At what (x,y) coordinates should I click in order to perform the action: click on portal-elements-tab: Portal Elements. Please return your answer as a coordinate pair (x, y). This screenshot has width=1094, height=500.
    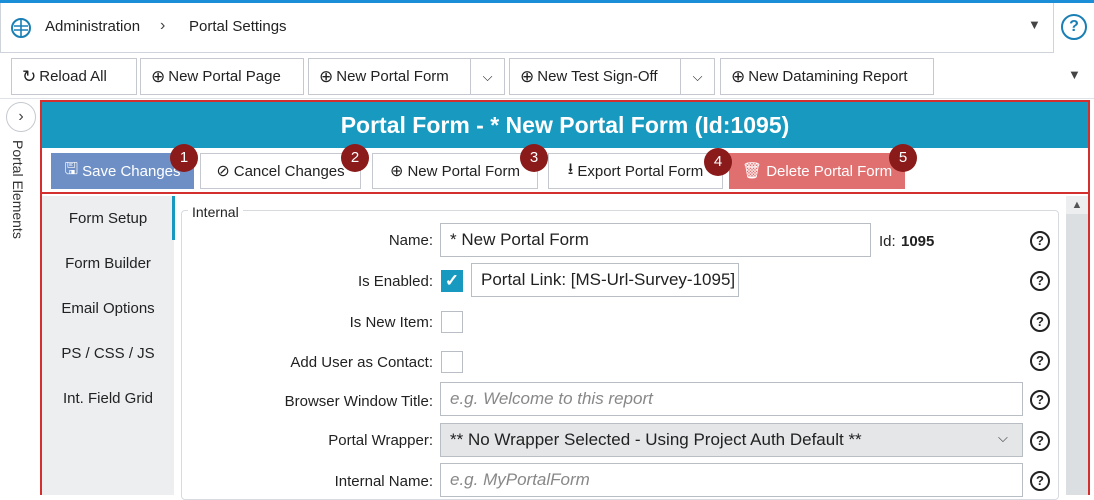
    Looking at the image, I should click on (20, 195).